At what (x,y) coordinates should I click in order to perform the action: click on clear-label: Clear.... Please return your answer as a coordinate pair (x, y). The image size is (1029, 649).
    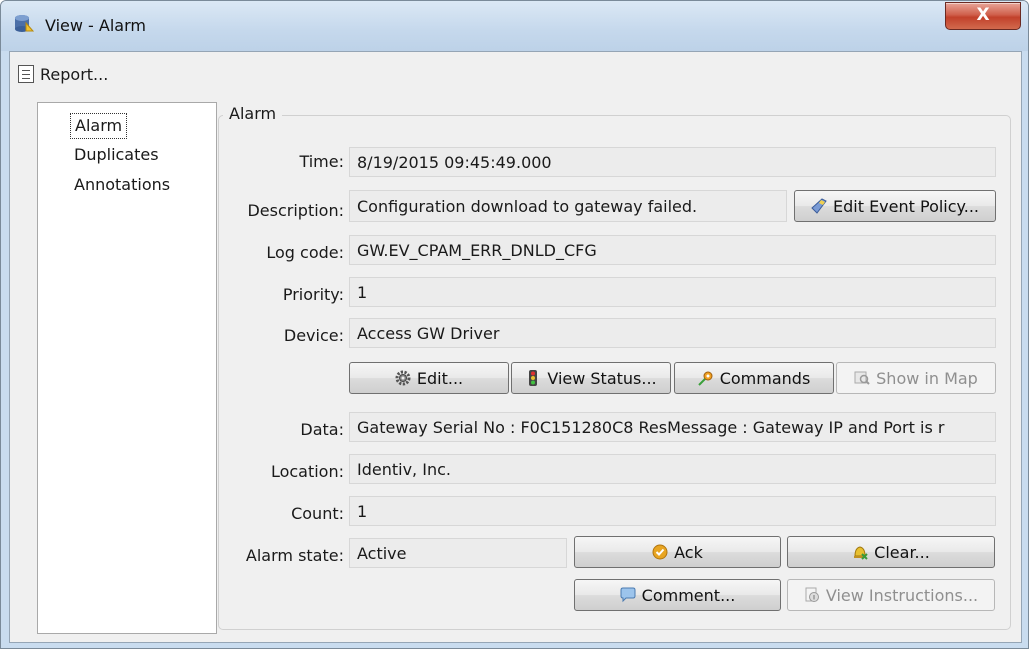
    Looking at the image, I should click on (902, 552).